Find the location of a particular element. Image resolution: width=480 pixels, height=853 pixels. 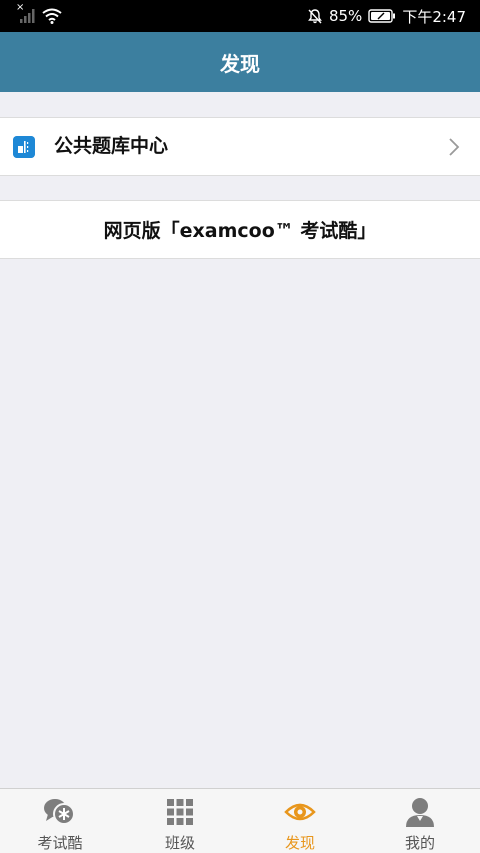

tab-examcoo-label: 考试酷 is located at coordinates (60, 843).